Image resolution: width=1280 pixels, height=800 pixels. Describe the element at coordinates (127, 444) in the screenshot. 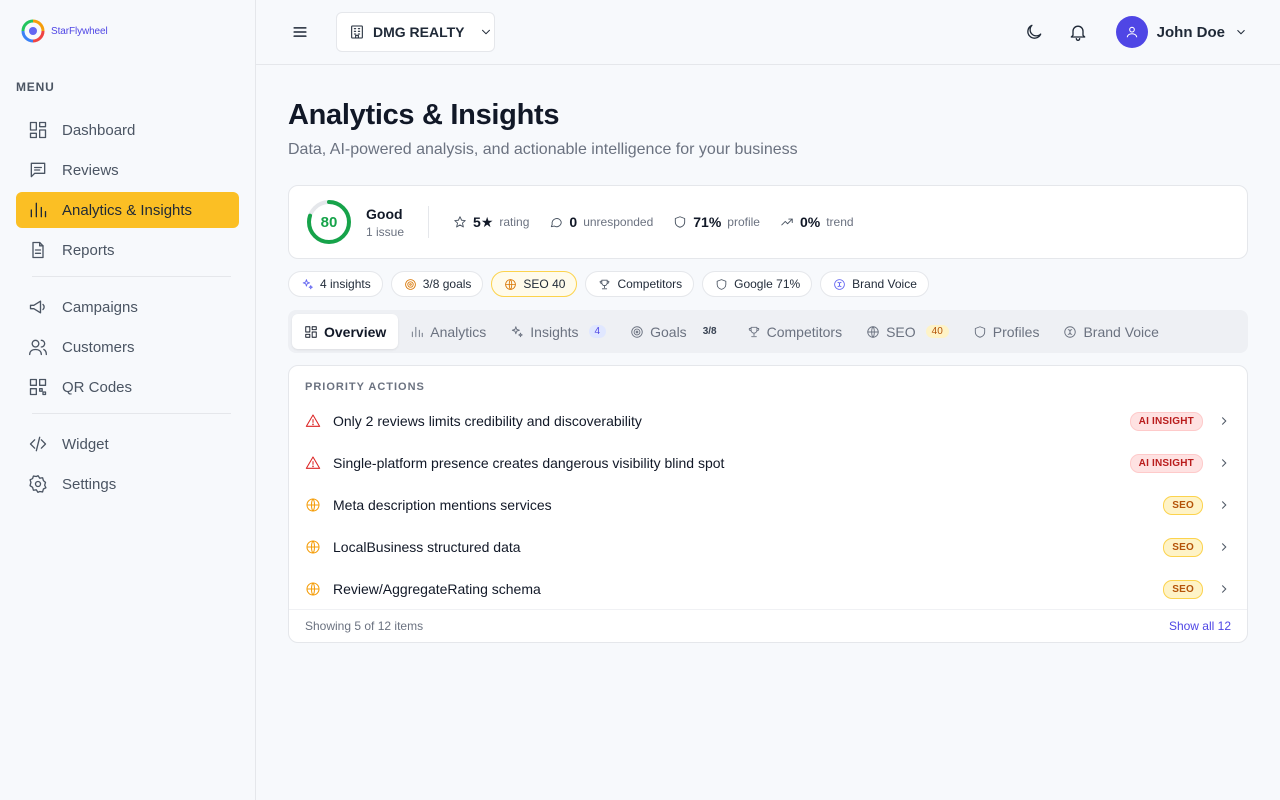

I see `sidebar-item-widget: Widget` at that location.